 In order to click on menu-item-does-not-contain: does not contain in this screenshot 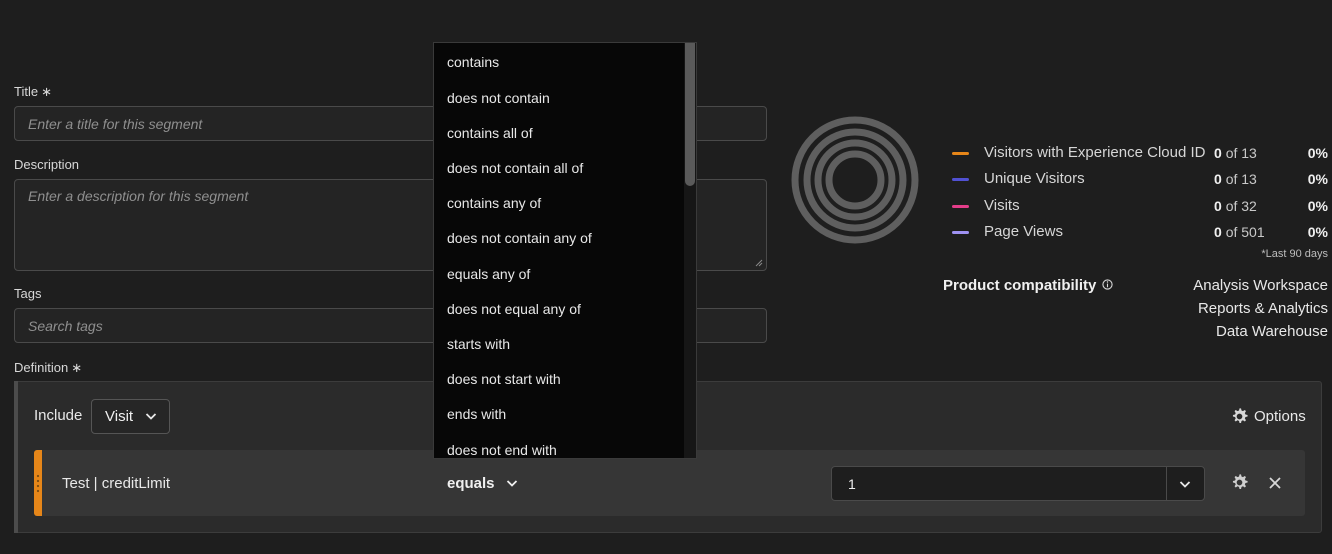, I will do `click(498, 98)`.